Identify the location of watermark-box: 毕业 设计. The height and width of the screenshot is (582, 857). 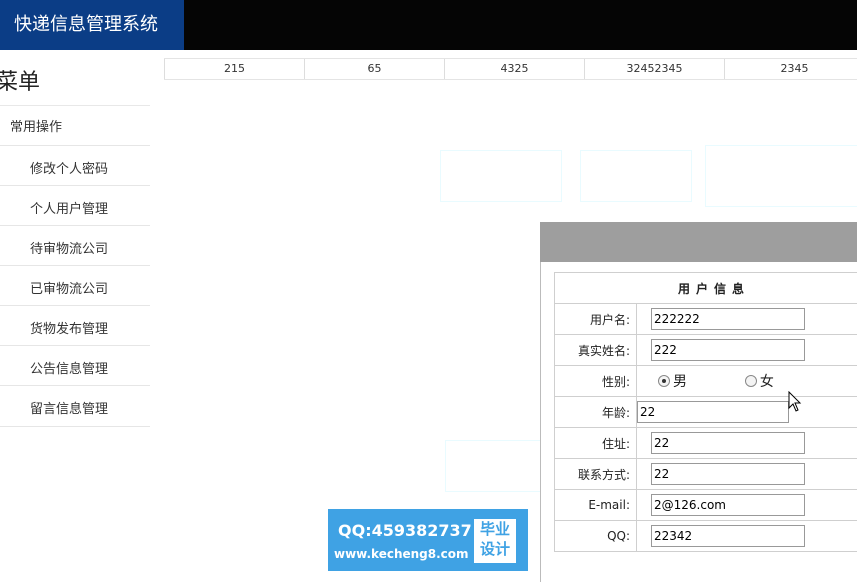
(495, 541).